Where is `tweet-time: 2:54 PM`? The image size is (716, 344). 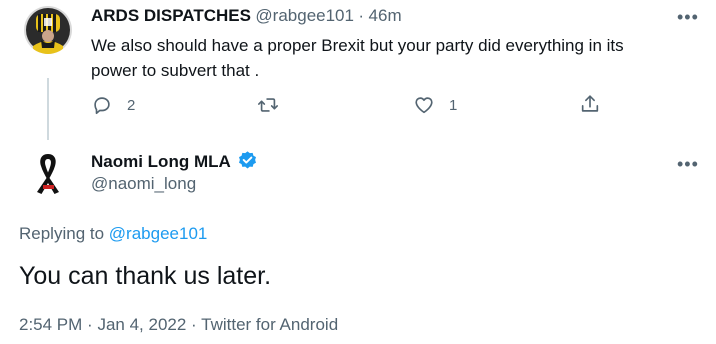 tweet-time: 2:54 PM is located at coordinates (50, 324).